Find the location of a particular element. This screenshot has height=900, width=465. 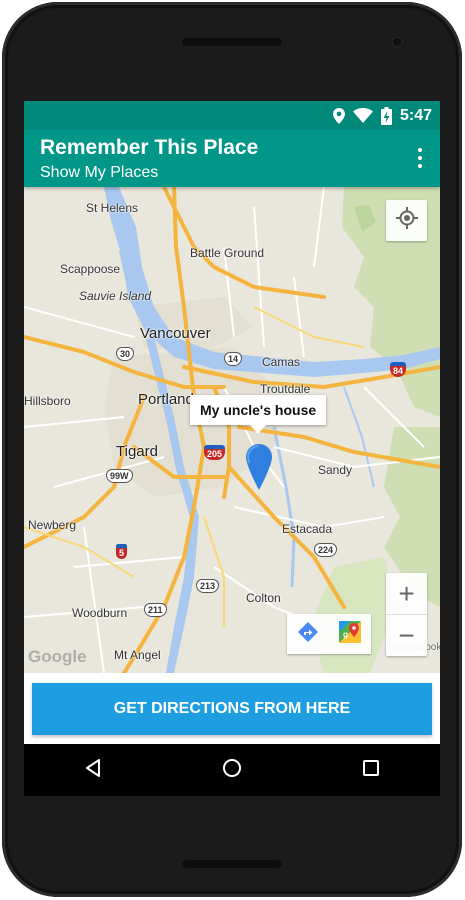

overflow-menu-icon is located at coordinates (420, 159).